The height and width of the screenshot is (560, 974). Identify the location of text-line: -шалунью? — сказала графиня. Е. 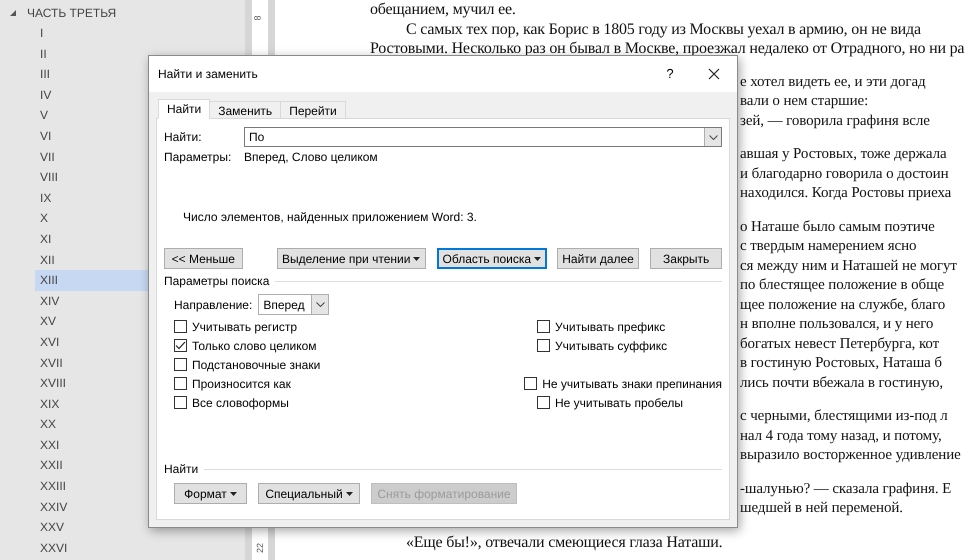
(846, 488).